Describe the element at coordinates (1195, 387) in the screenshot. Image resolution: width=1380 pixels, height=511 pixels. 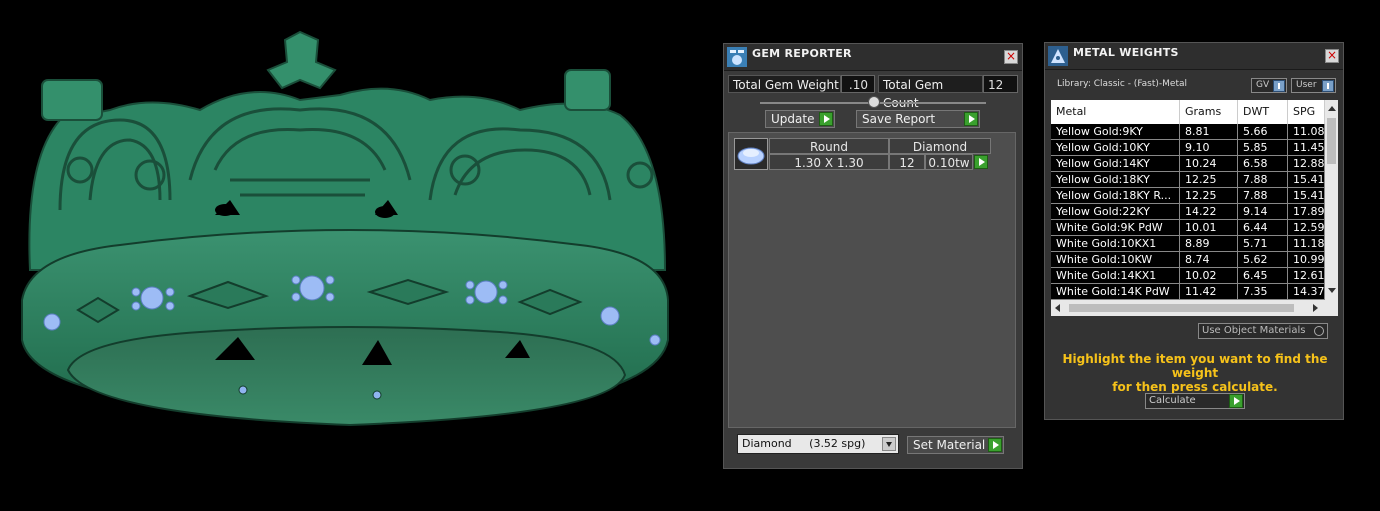
I see `instruction-line-2: for then press calculate.` at that location.